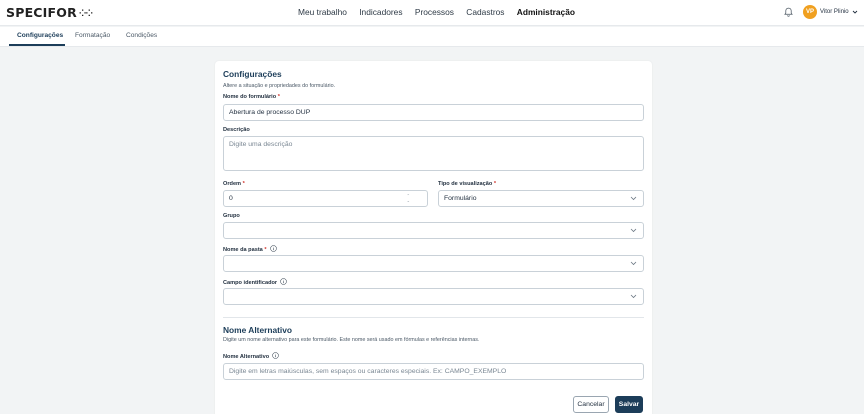 This screenshot has height=414, width=864. I want to click on tab-configuracoes: Configurações, so click(40, 35).